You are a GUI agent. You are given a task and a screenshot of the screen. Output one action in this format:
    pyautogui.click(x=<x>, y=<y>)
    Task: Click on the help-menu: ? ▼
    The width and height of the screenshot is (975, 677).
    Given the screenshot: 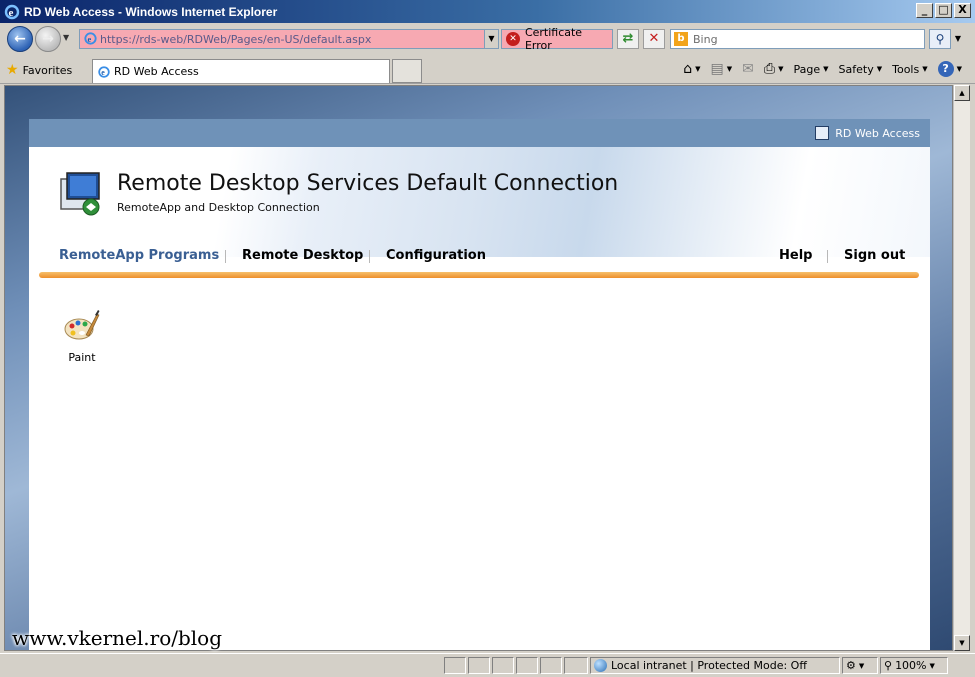 What is the action you would take?
    pyautogui.click(x=950, y=69)
    